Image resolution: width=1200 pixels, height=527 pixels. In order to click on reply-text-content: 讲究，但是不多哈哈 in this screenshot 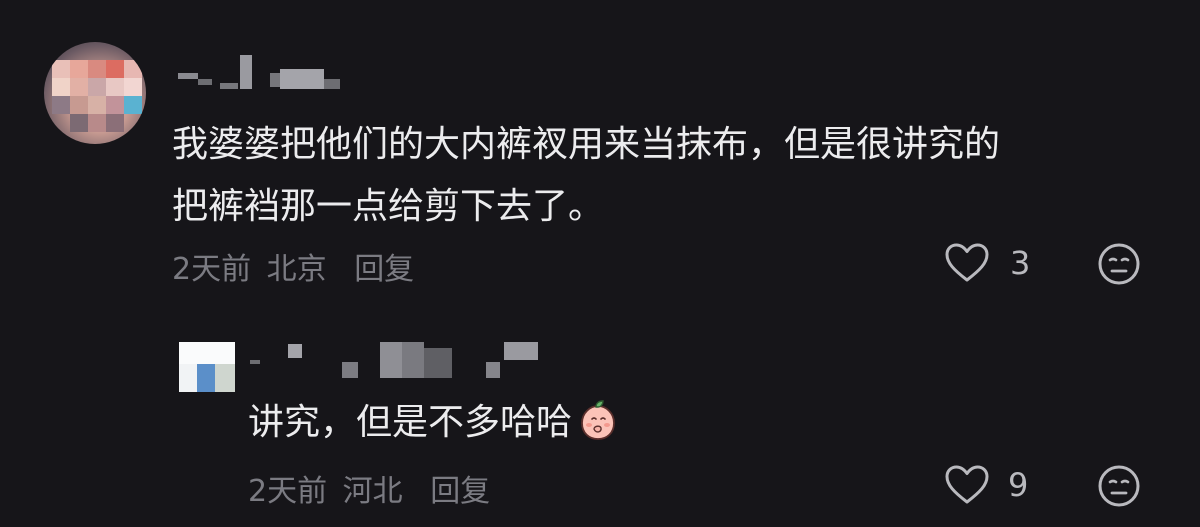, I will do `click(410, 422)`.